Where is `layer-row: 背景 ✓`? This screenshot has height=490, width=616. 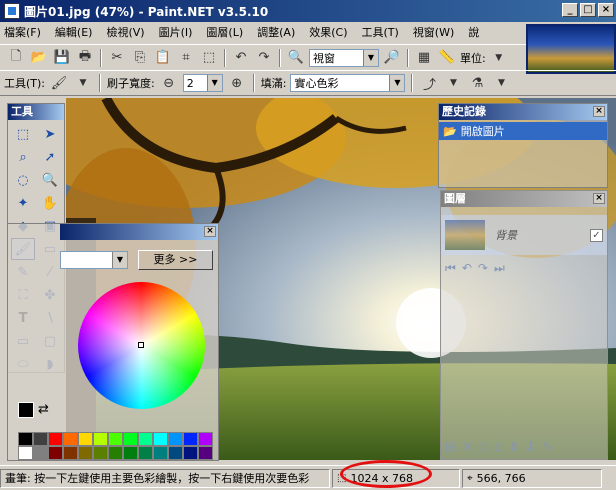 layer-row: 背景 ✓ is located at coordinates (524, 235).